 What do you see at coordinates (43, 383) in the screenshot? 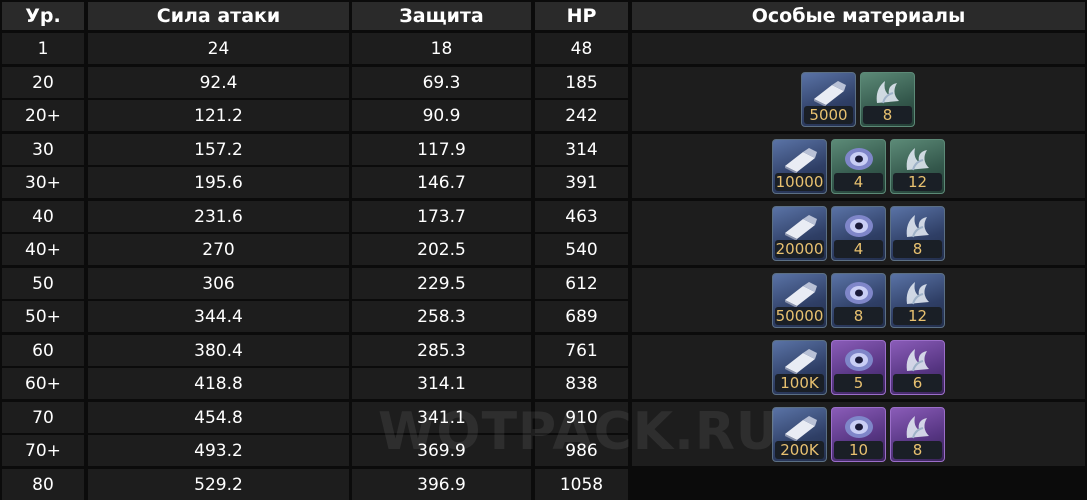
I see `cell-level: 60+` at bounding box center [43, 383].